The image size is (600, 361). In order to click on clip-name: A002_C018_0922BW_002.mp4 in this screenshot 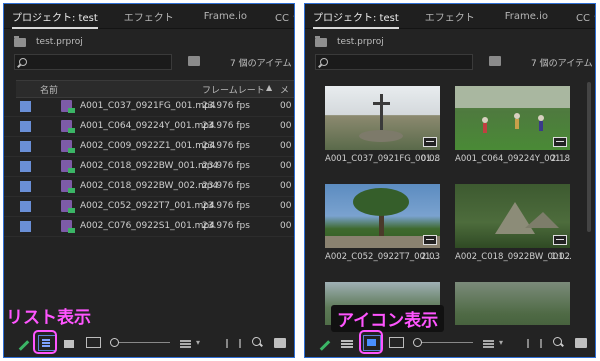, I will do `click(149, 186)`.